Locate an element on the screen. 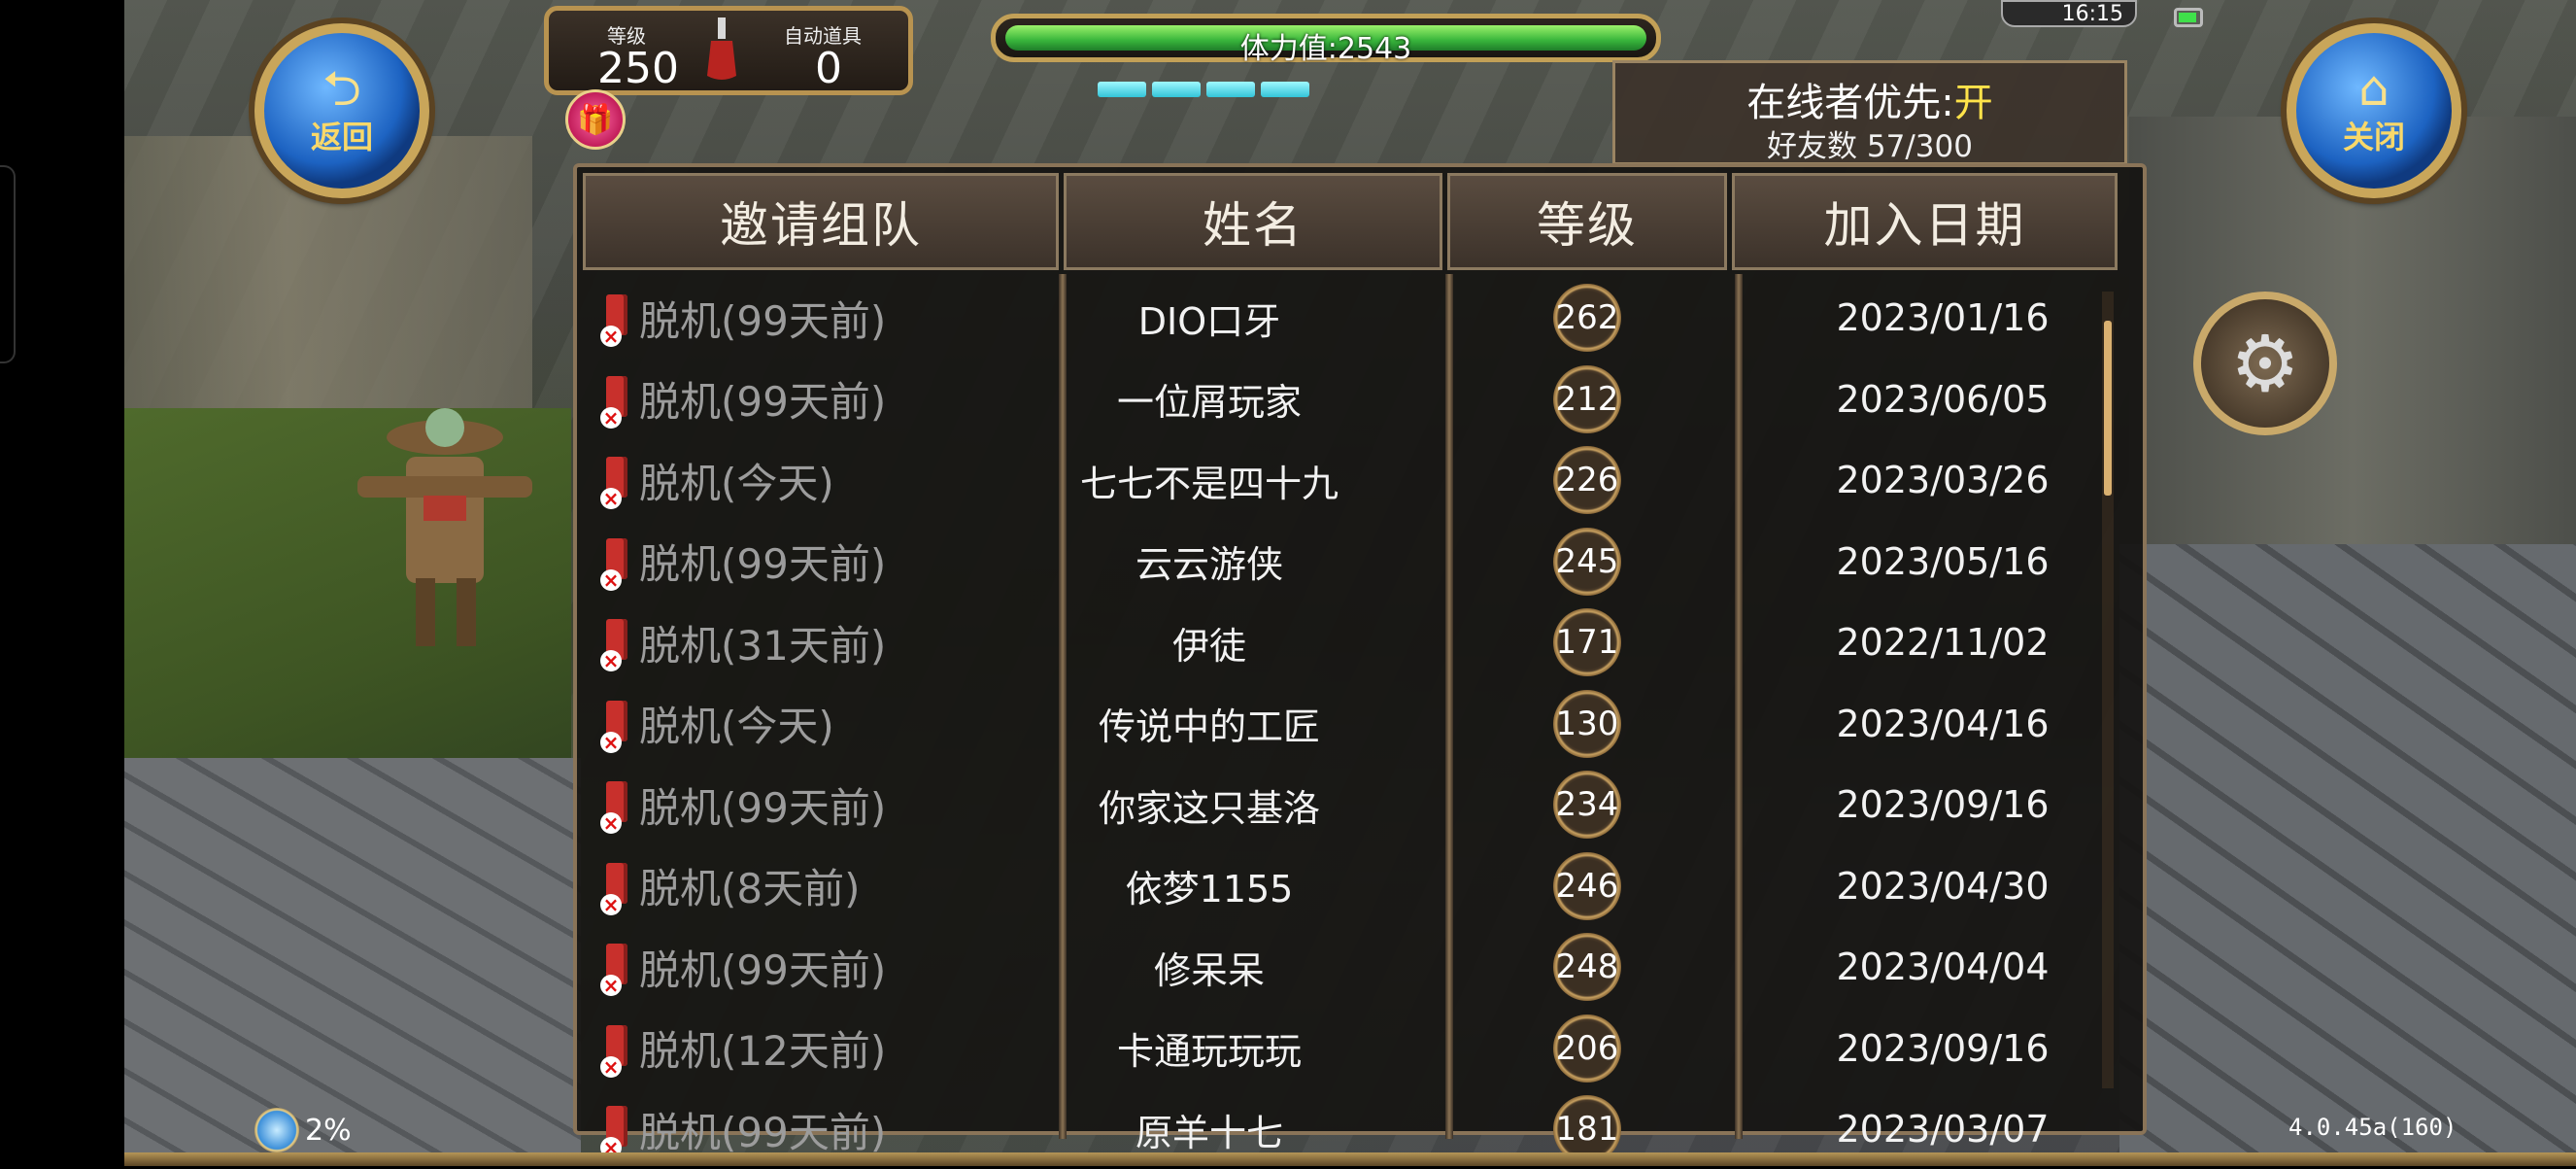 The height and width of the screenshot is (1169, 2576). friend-row: × 脱机(99天前) 一位屑玩家 212 2023/06/05 is located at coordinates (1340, 399).